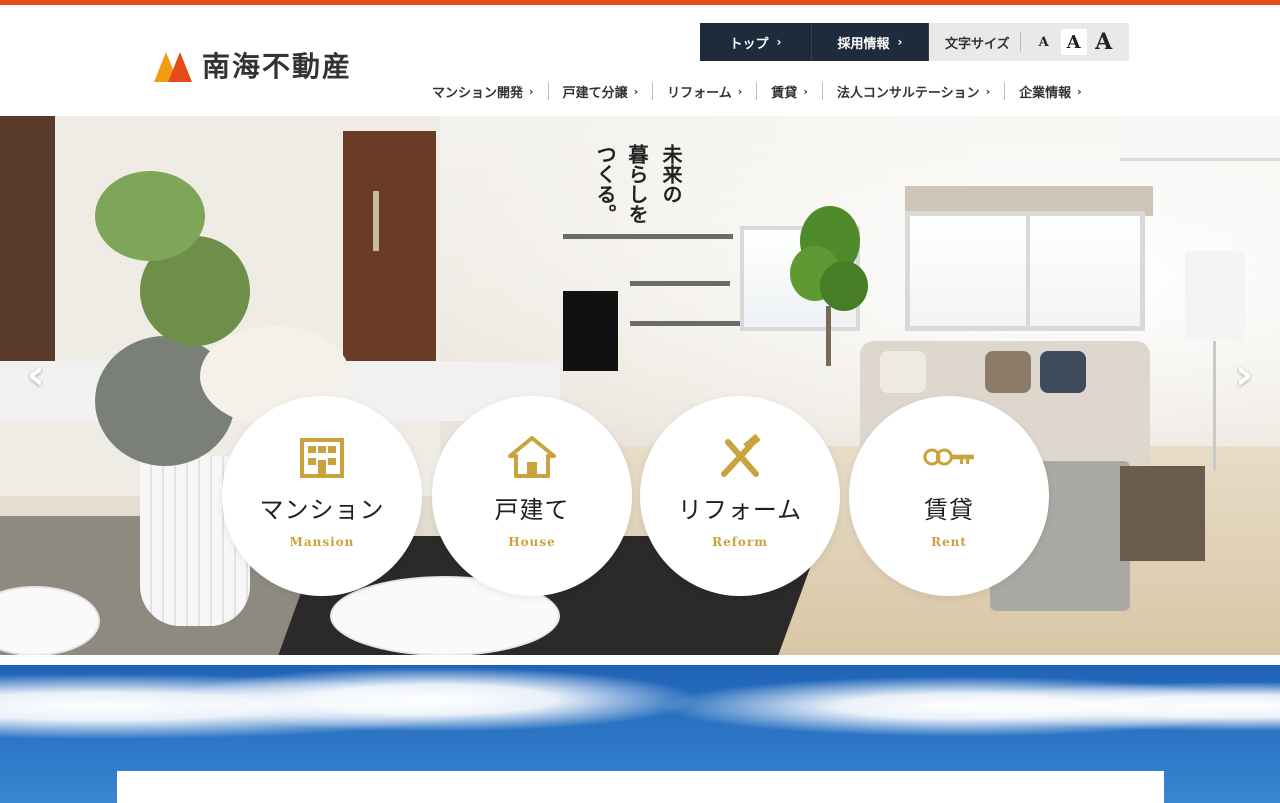 The height and width of the screenshot is (803, 1280). Describe the element at coordinates (532, 542) in the screenshot. I see `category-subtitle: House` at that location.